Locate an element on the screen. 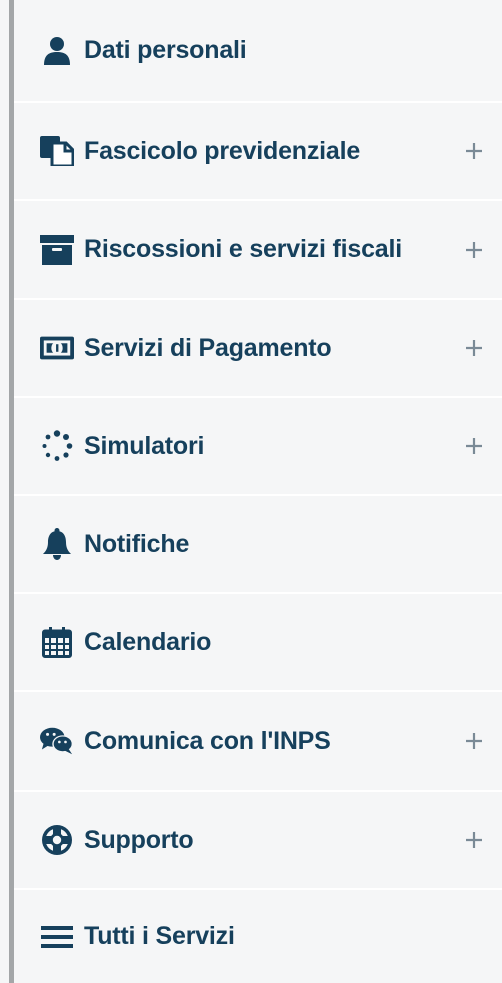 The width and height of the screenshot is (502, 983). menu-item-label: Notifiche is located at coordinates (137, 543).